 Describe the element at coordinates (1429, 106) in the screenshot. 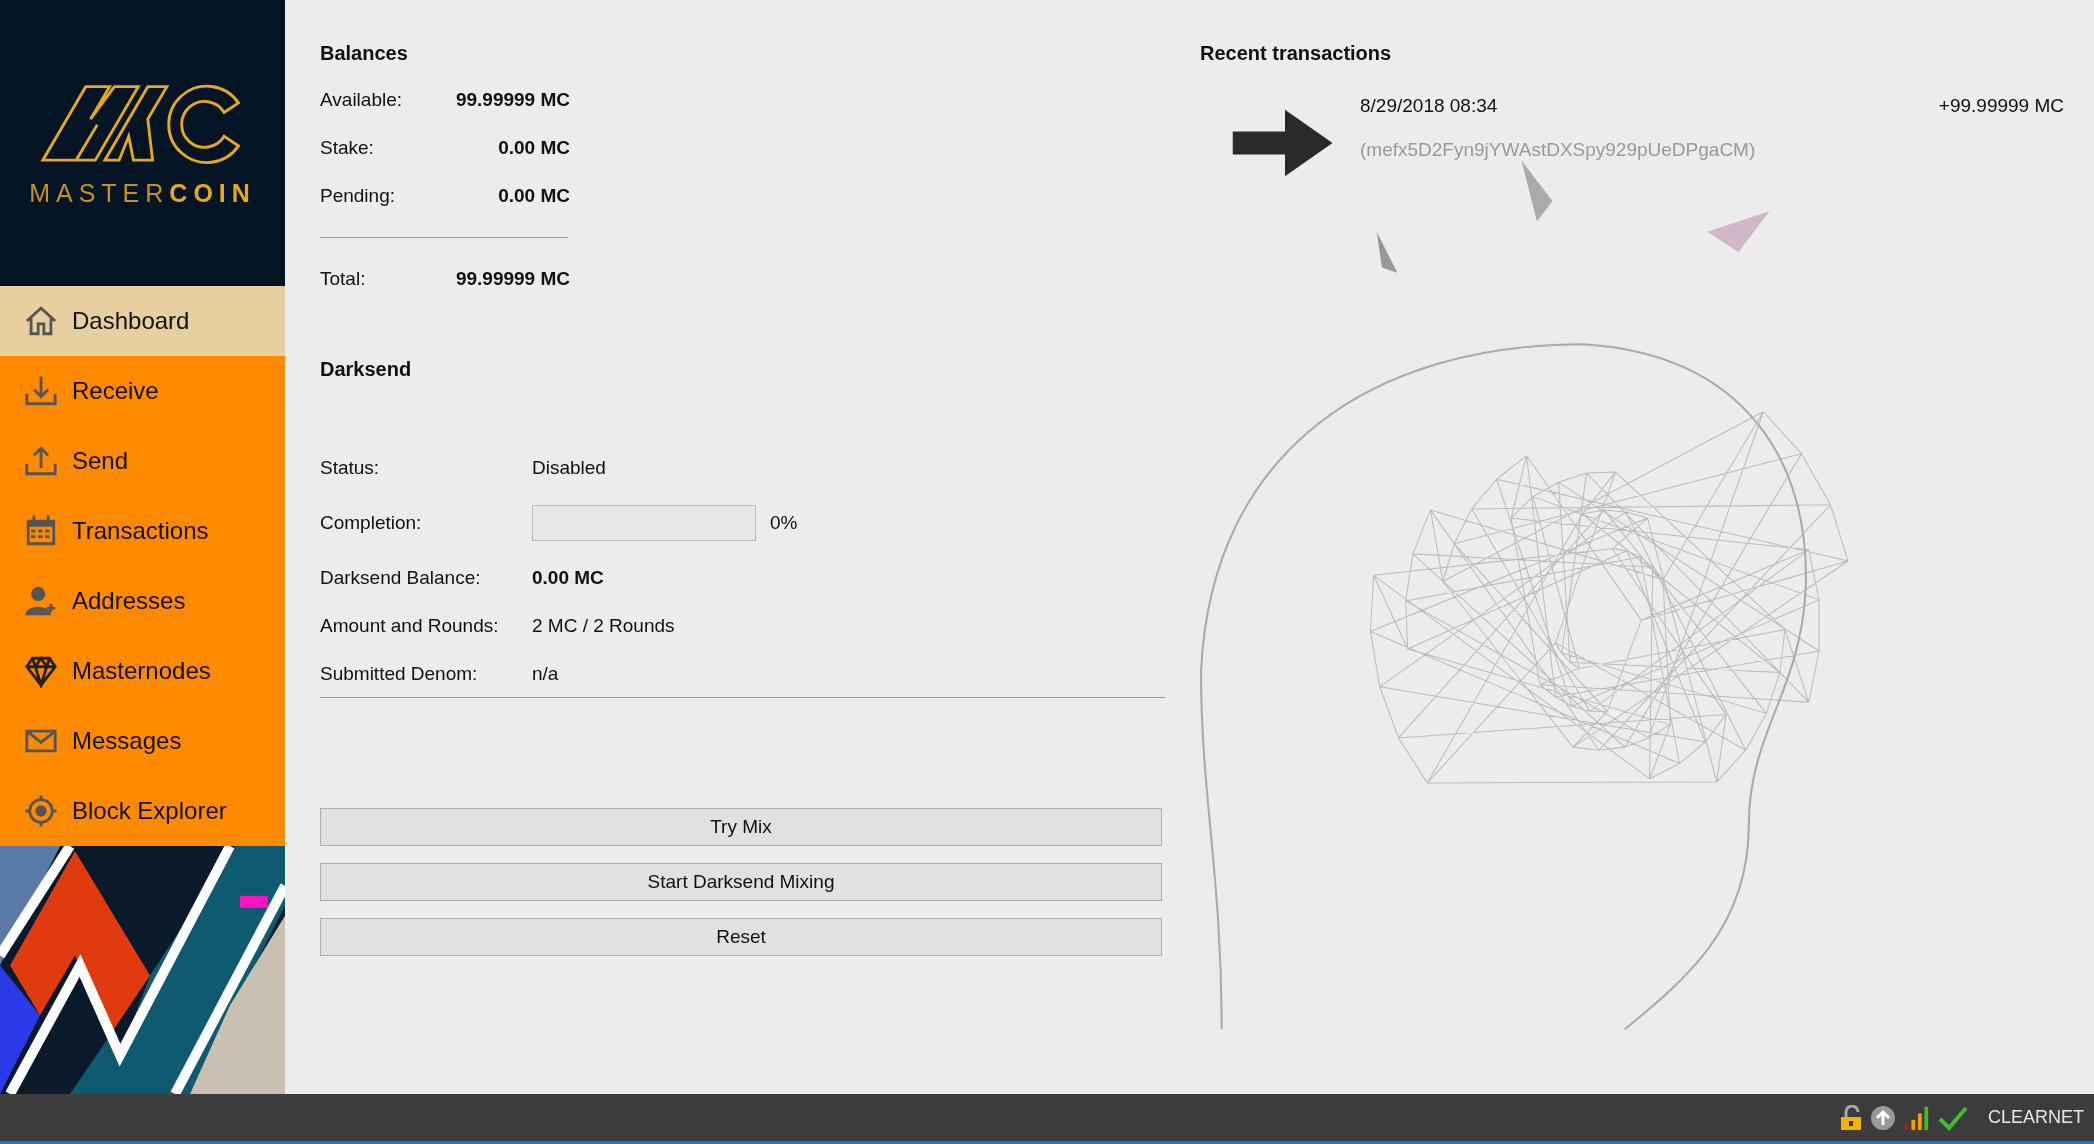

I see `transaction-date: 8/29/2018 08:34` at that location.